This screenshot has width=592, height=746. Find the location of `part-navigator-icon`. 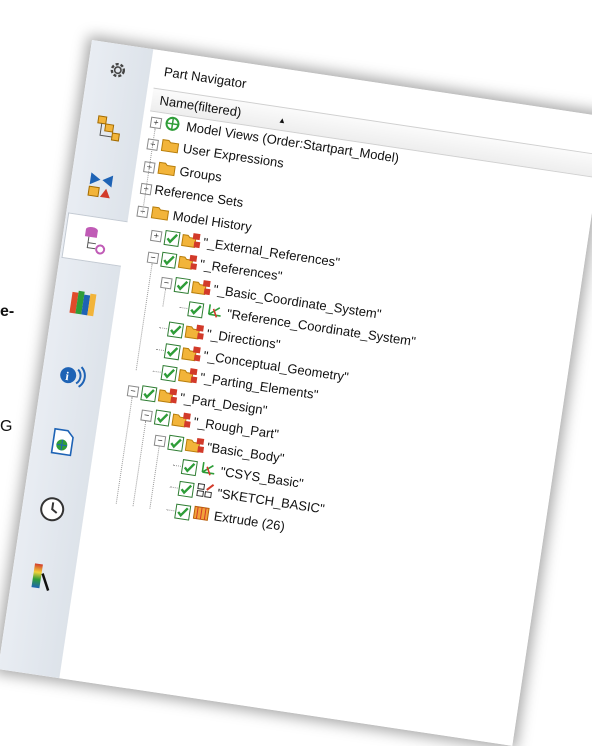

part-navigator-icon is located at coordinates (95, 239).